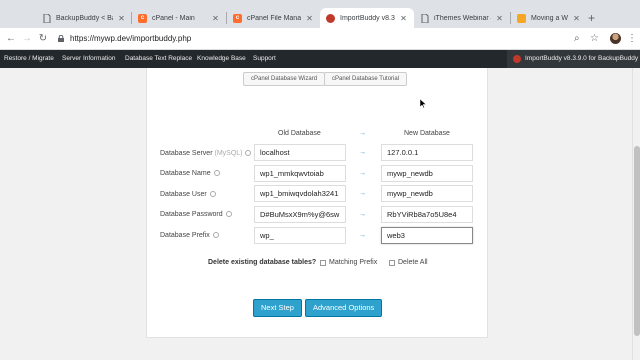 The width and height of the screenshot is (640, 360). I want to click on menu-restore-migrate: Restore / Migrate, so click(29, 59).